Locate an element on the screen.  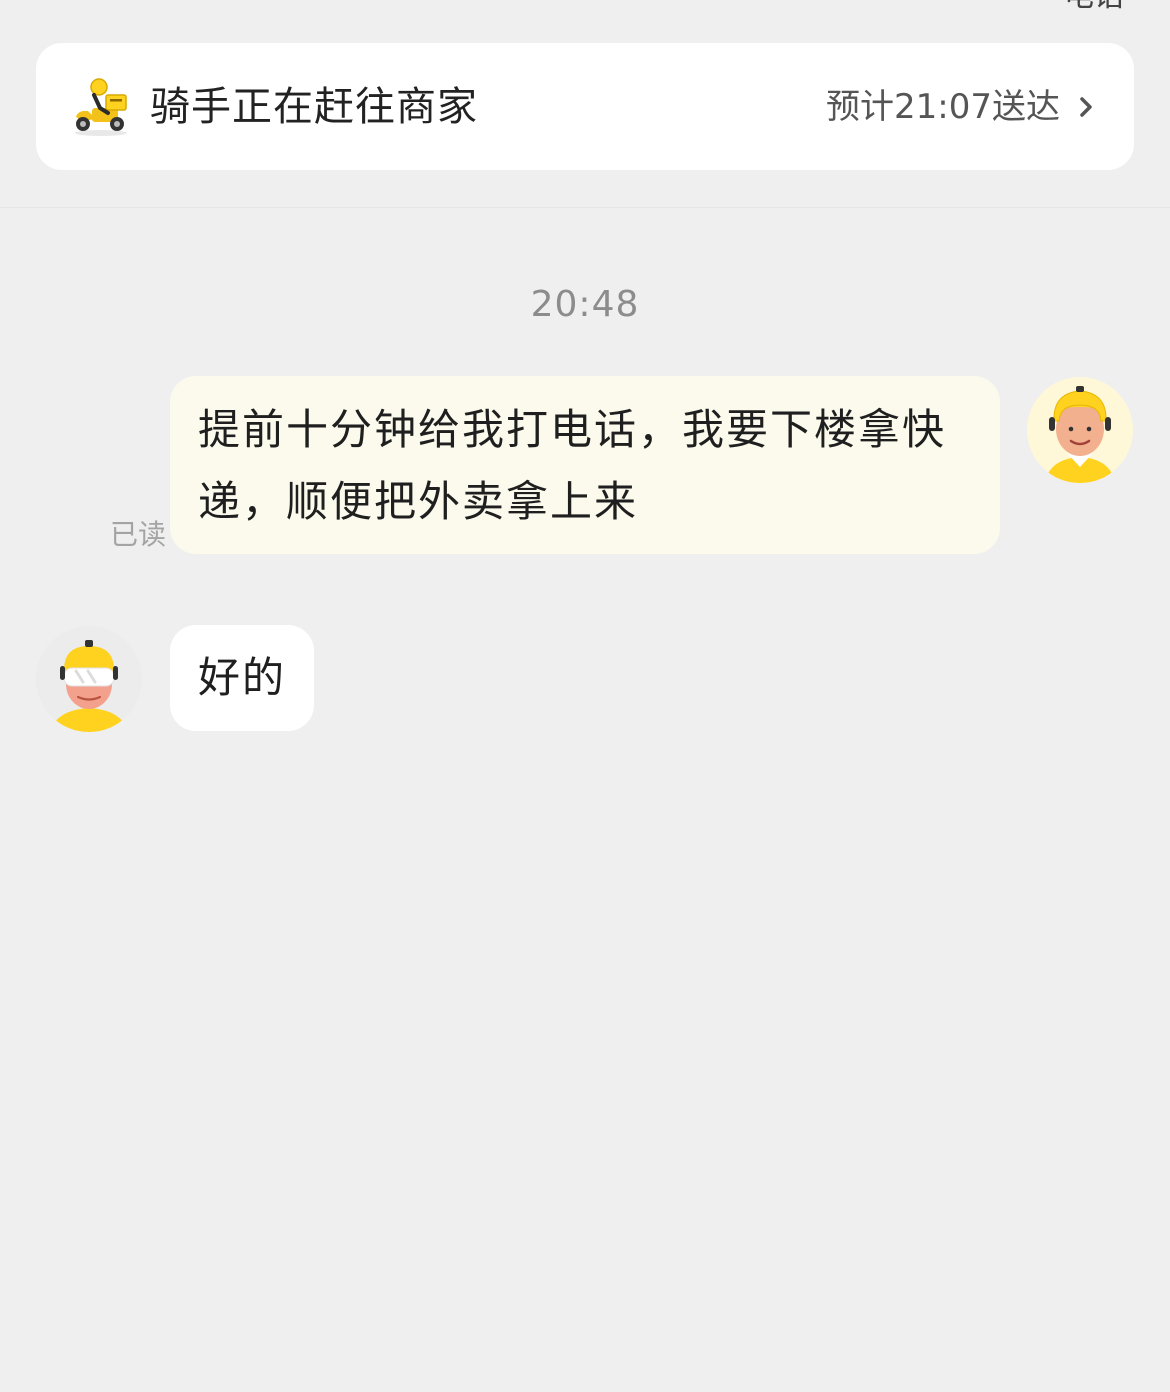
user-avatar-icon is located at coordinates (1080, 430).